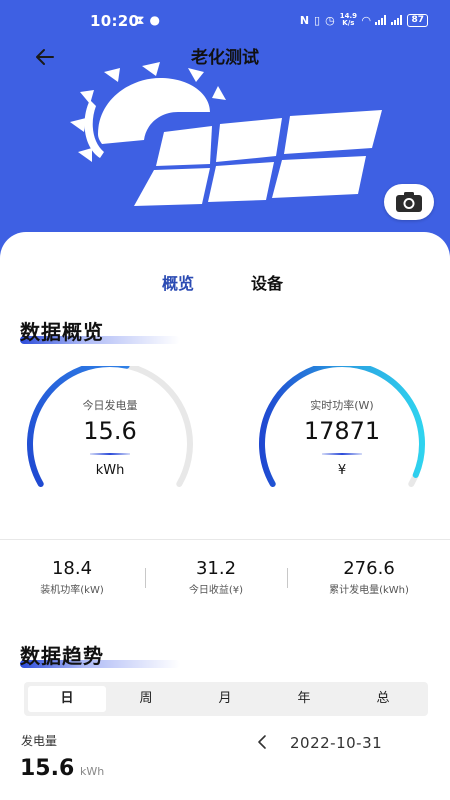  What do you see at coordinates (47, 768) in the screenshot?
I see `trend-value: 15.6` at bounding box center [47, 768].